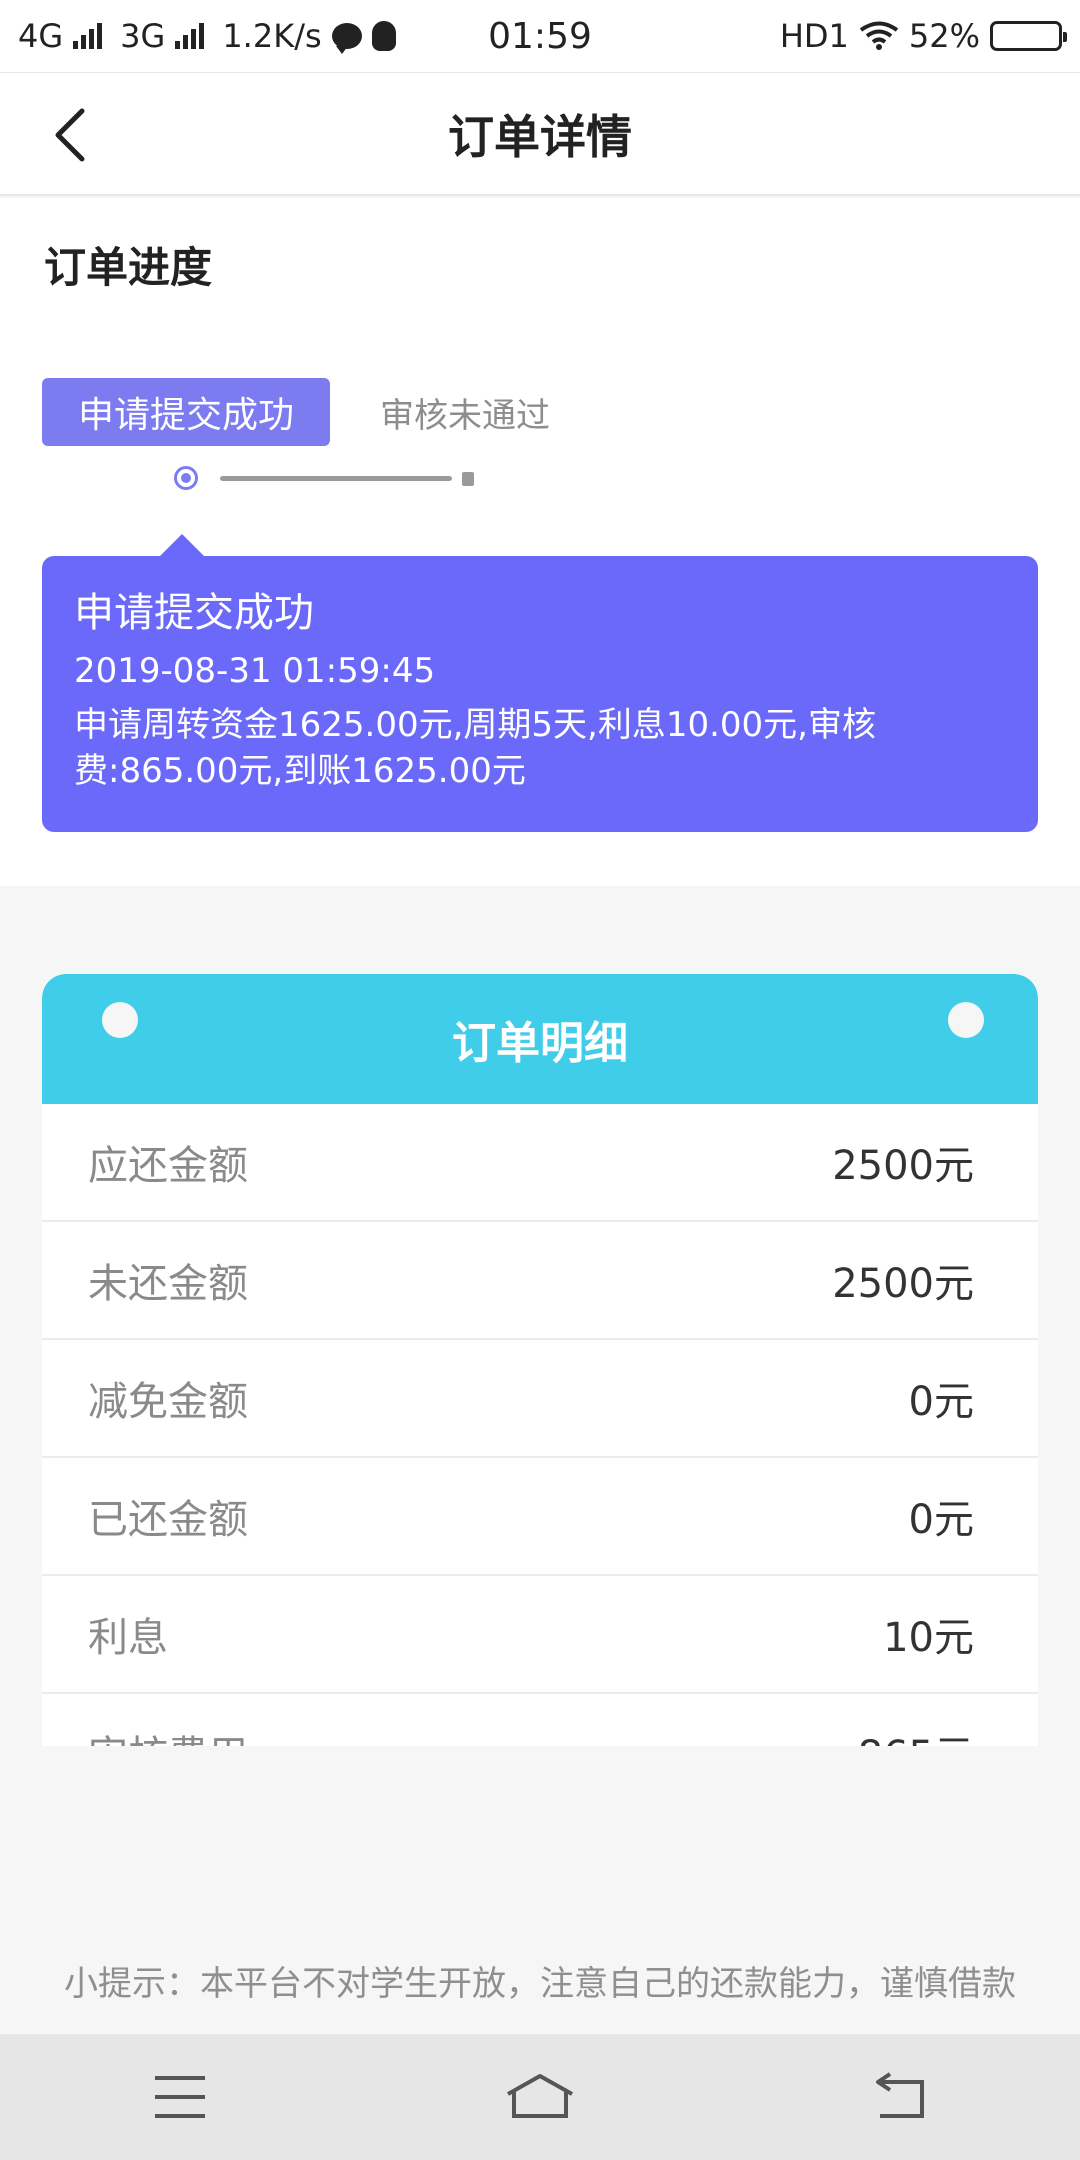 The height and width of the screenshot is (2160, 1080). Describe the element at coordinates (143, 36) in the screenshot. I see `network-label-3g: 3G` at that location.